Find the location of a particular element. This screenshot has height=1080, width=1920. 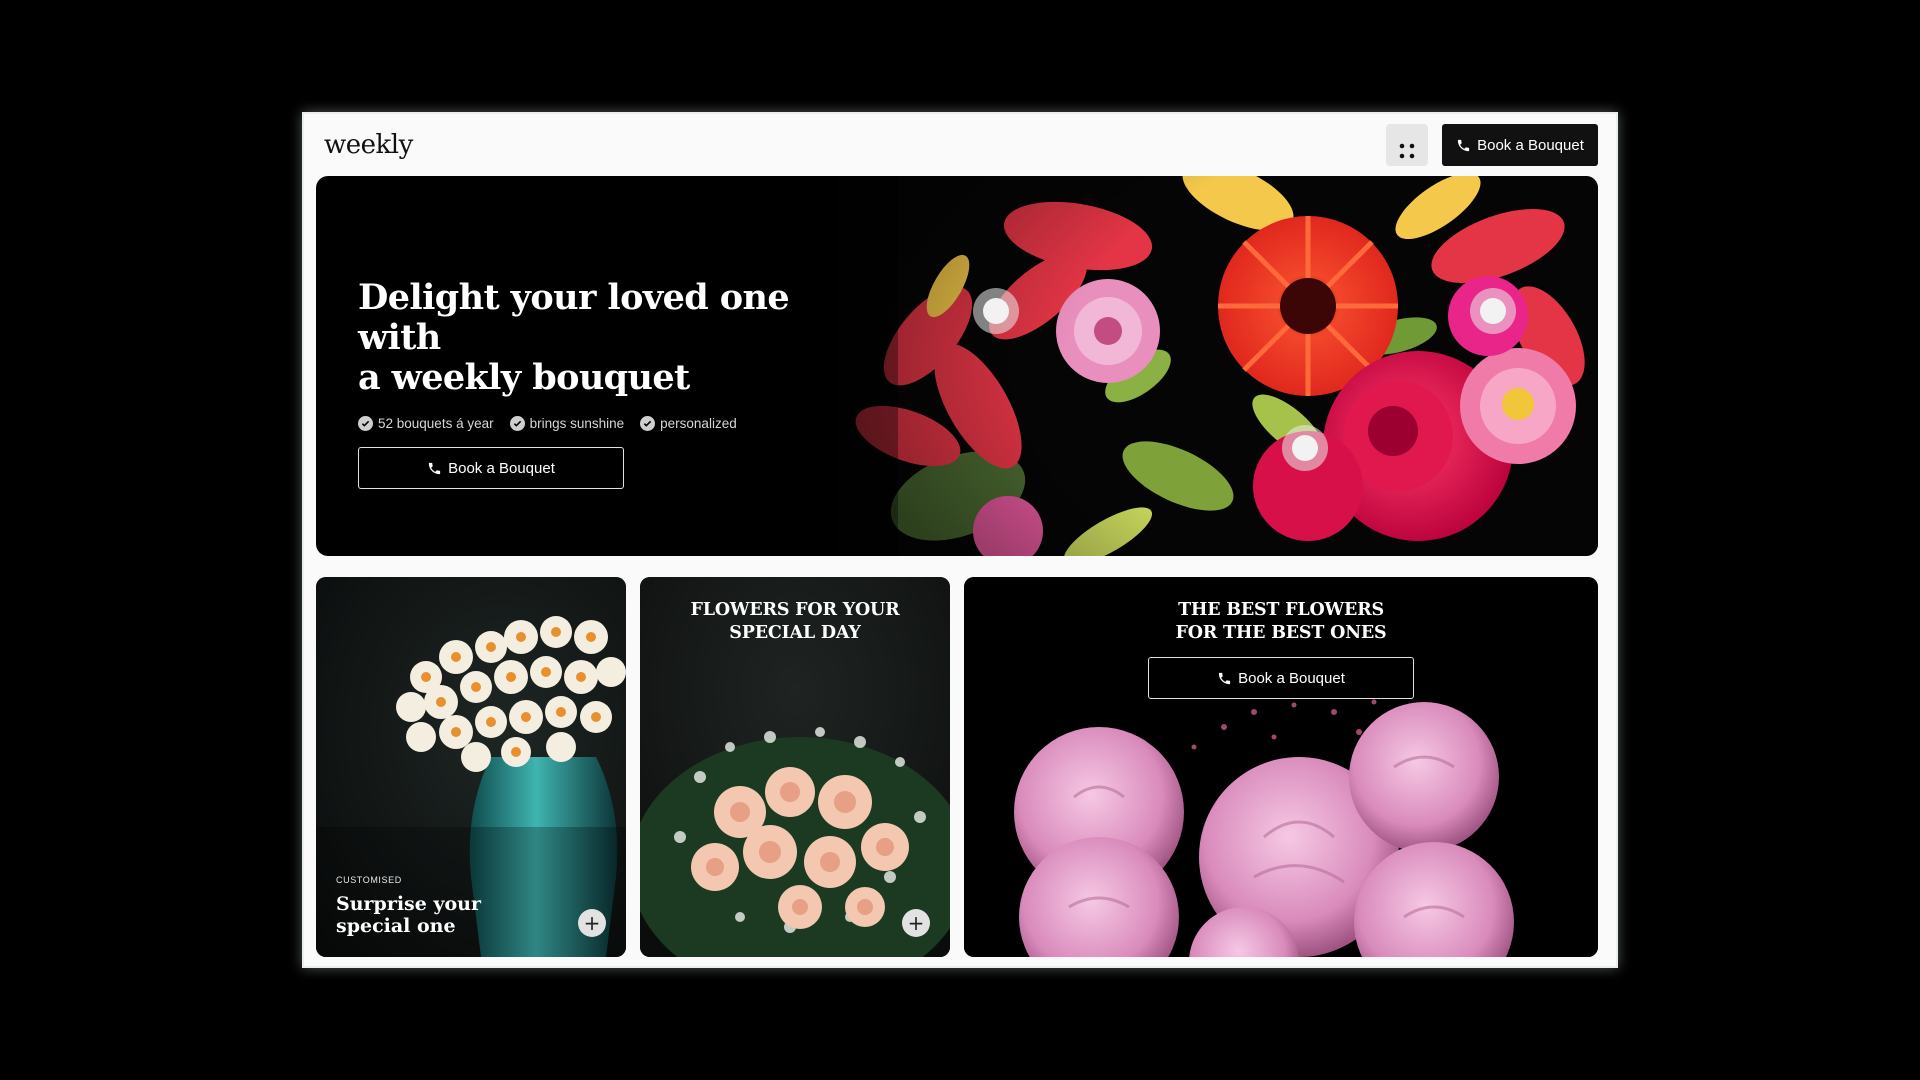

bouquet-hero-image is located at coordinates (1218, 366).